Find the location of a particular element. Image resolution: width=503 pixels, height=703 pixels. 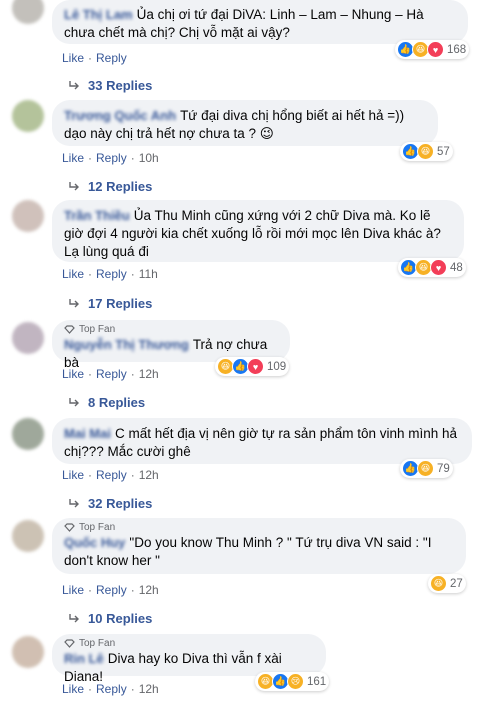

reaction-summary: 😆 👍 😢 161 is located at coordinates (292, 681).